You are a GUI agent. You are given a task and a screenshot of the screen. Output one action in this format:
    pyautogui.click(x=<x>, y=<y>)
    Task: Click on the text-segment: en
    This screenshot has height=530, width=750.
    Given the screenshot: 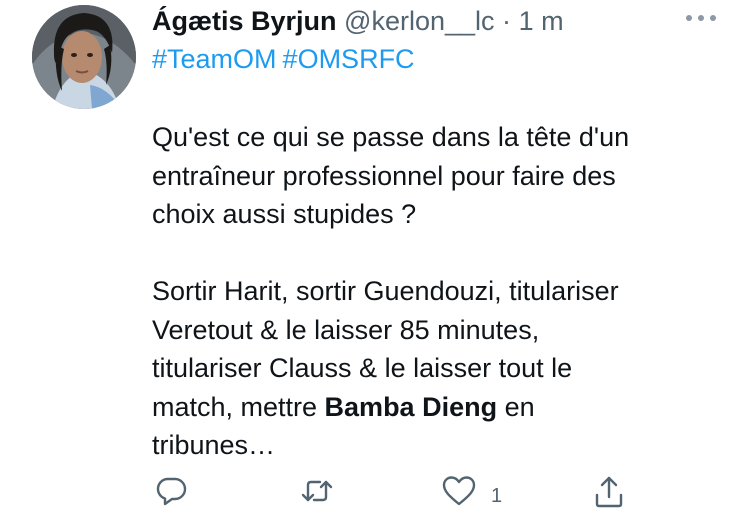 What is the action you would take?
    pyautogui.click(x=516, y=406)
    